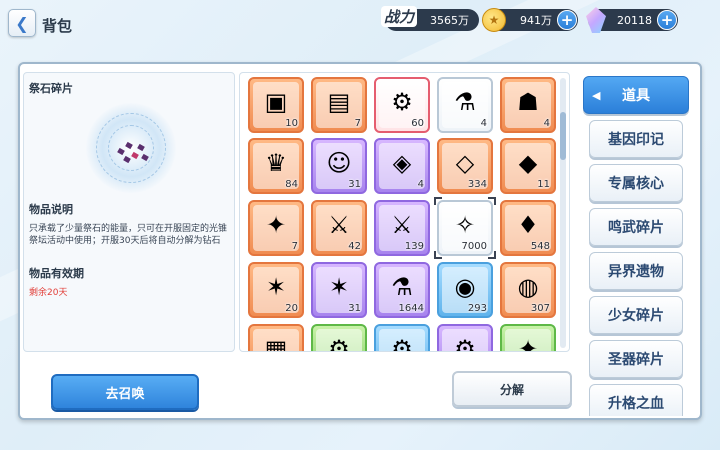 Image resolution: width=720 pixels, height=450 pixels. Describe the element at coordinates (465, 102) in the screenshot. I see `potion-bottle-icon: ⚗` at that location.